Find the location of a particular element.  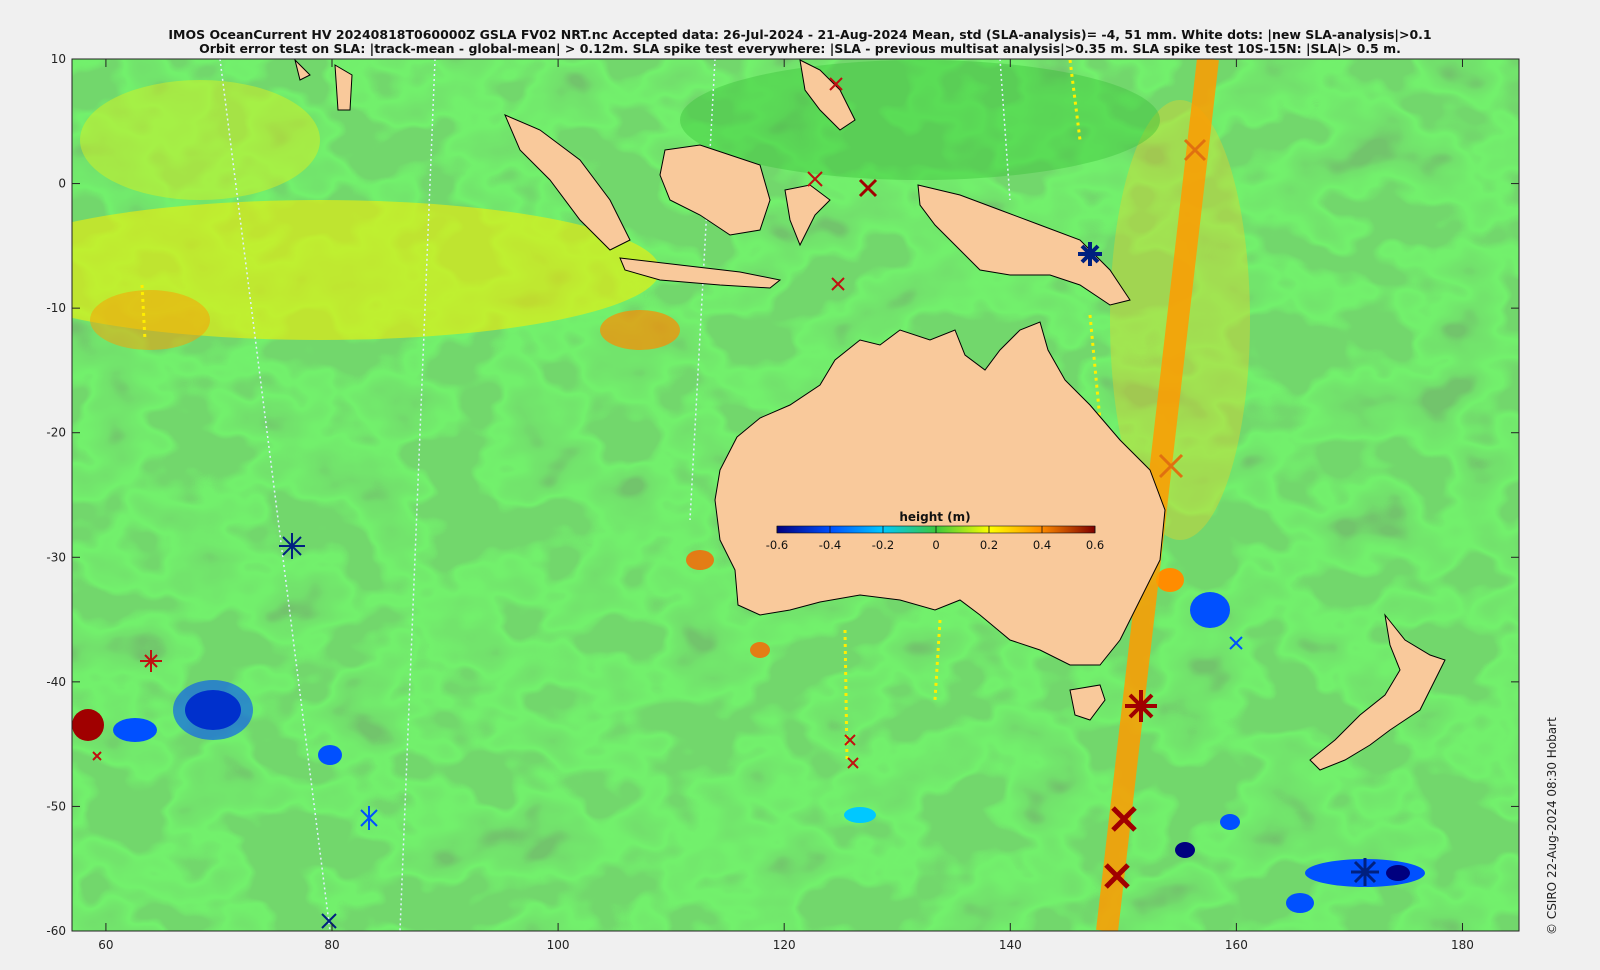

colorbar-label: 0.4 is located at coordinates (1042, 545).